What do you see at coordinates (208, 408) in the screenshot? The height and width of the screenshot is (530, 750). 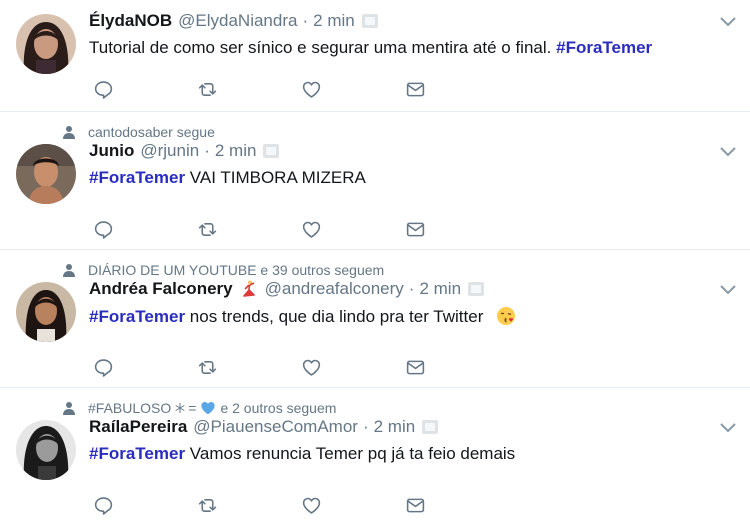 I see `heart-icon` at bounding box center [208, 408].